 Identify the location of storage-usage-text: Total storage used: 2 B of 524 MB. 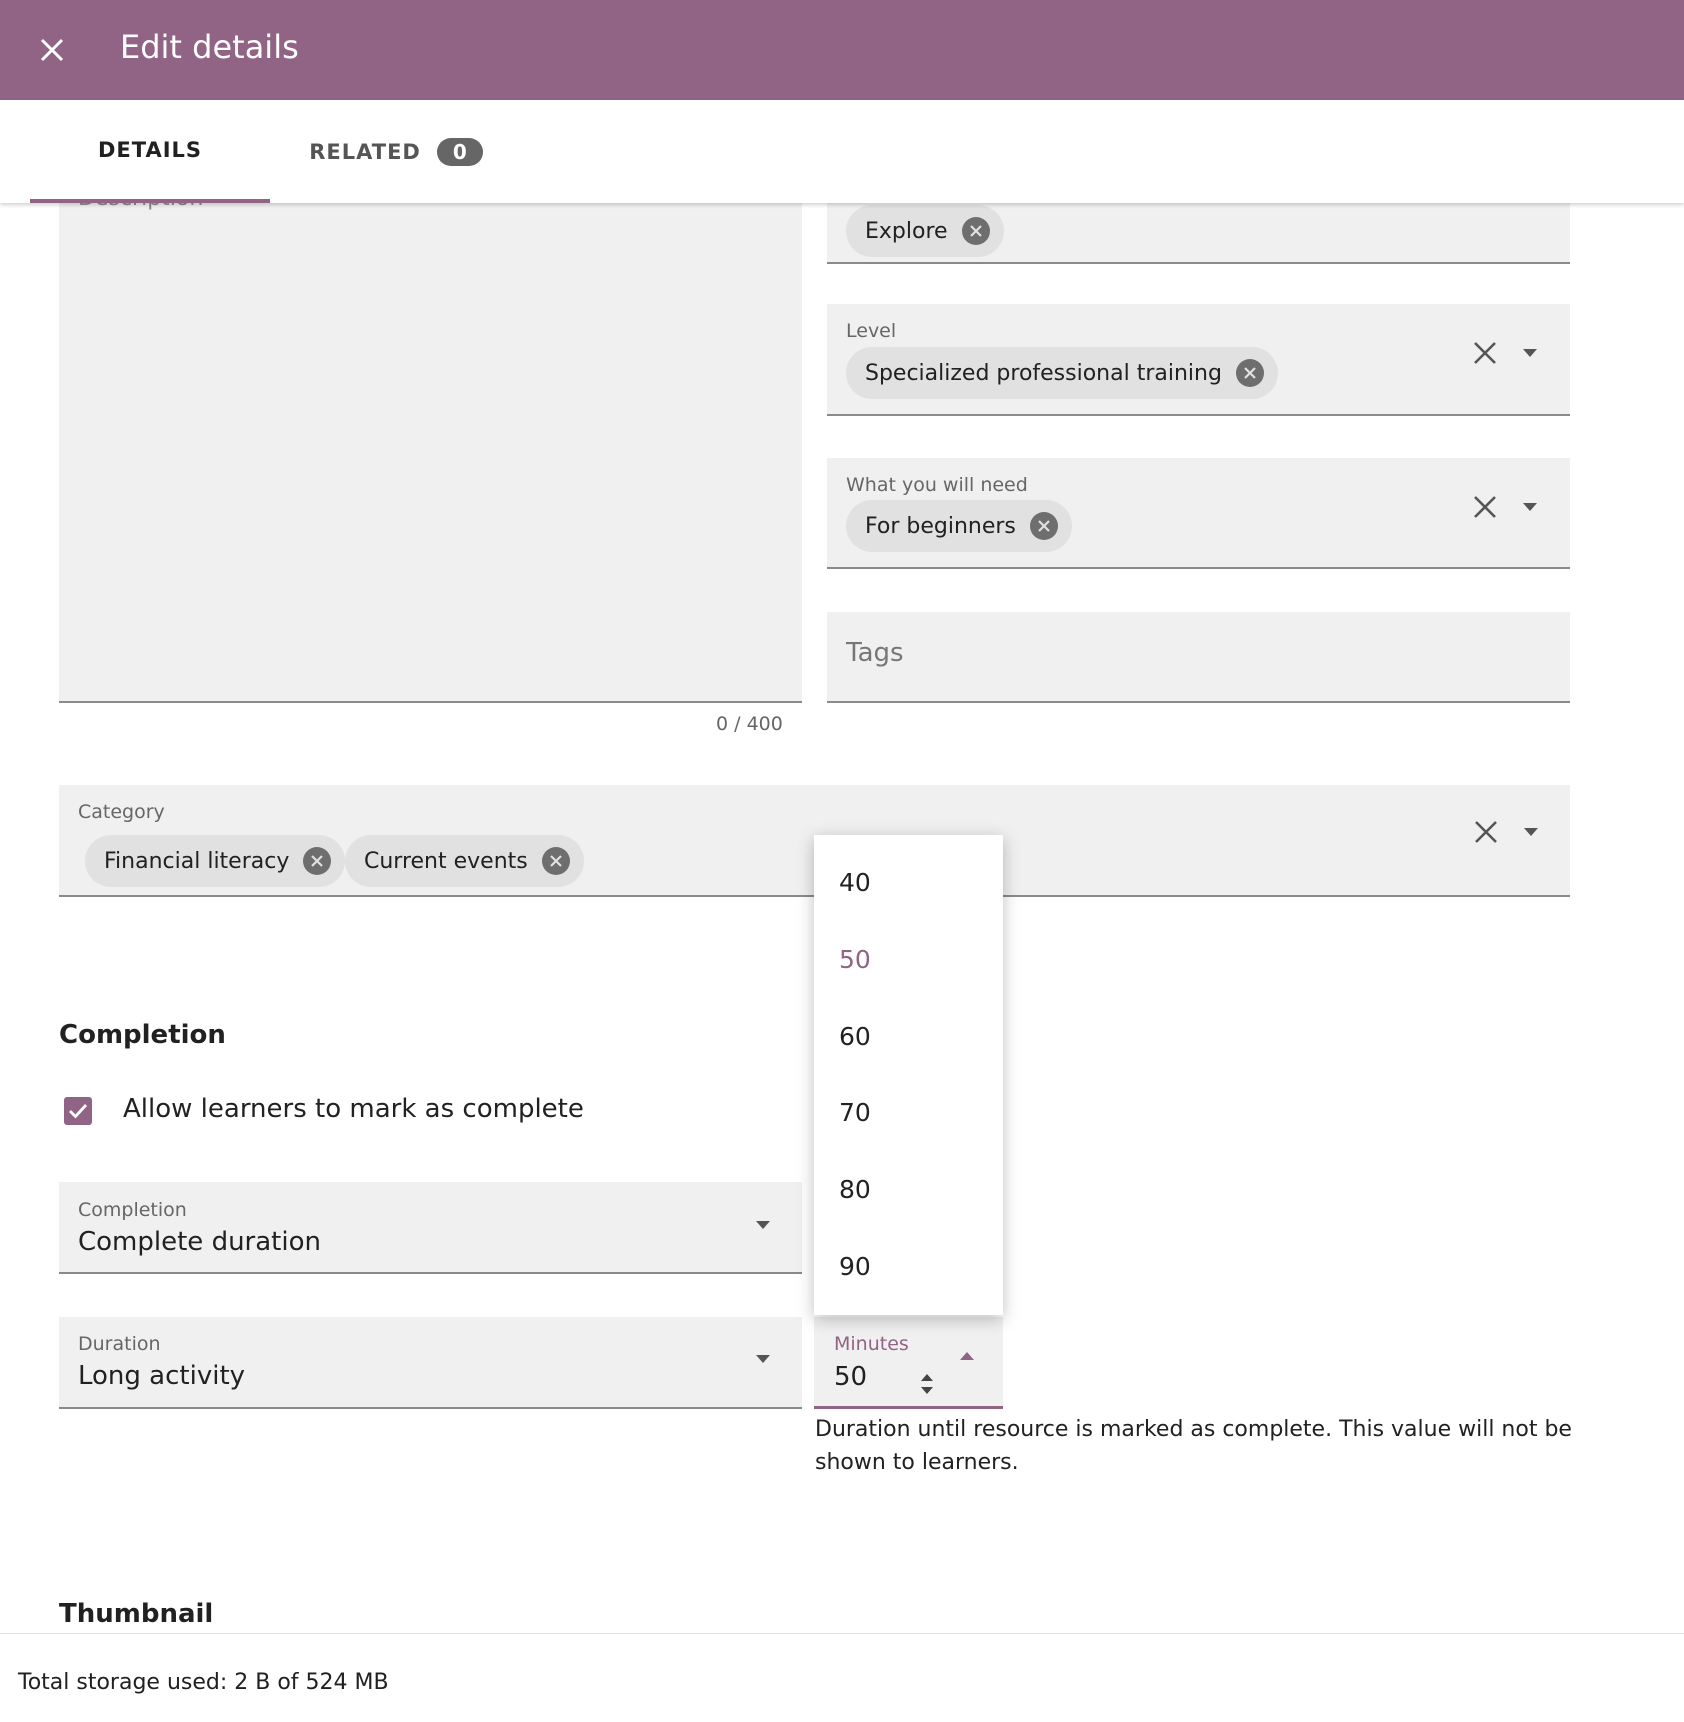
(203, 1682).